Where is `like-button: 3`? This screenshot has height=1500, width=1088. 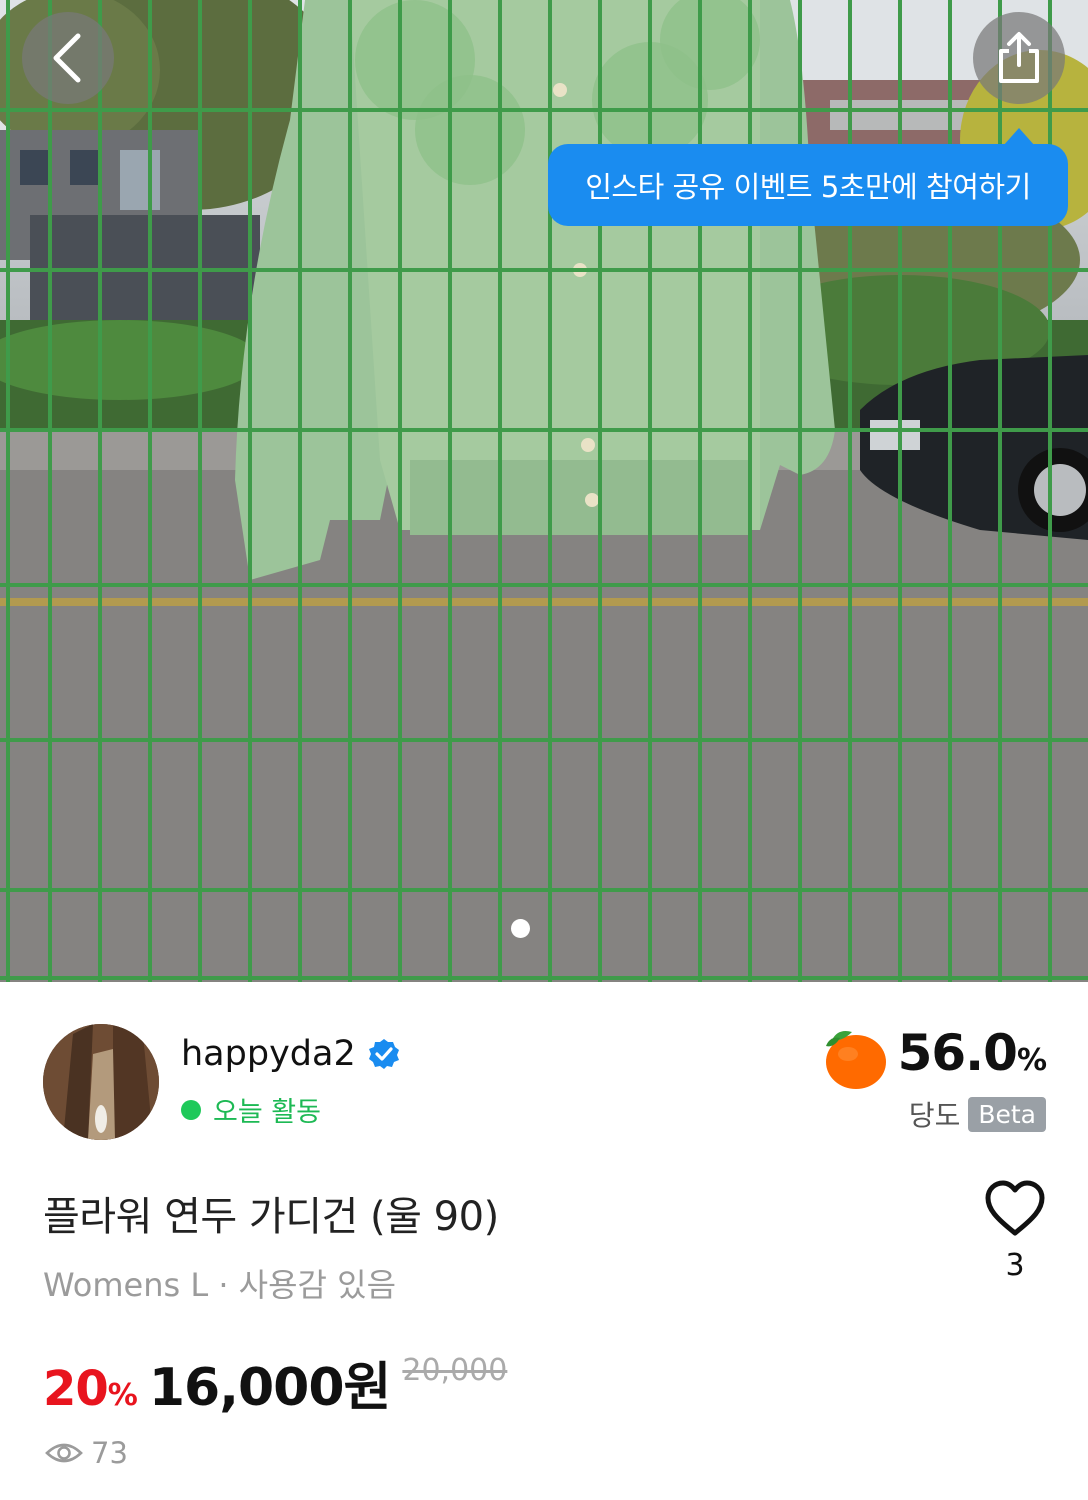
like-button: 3 is located at coordinates (1015, 1245).